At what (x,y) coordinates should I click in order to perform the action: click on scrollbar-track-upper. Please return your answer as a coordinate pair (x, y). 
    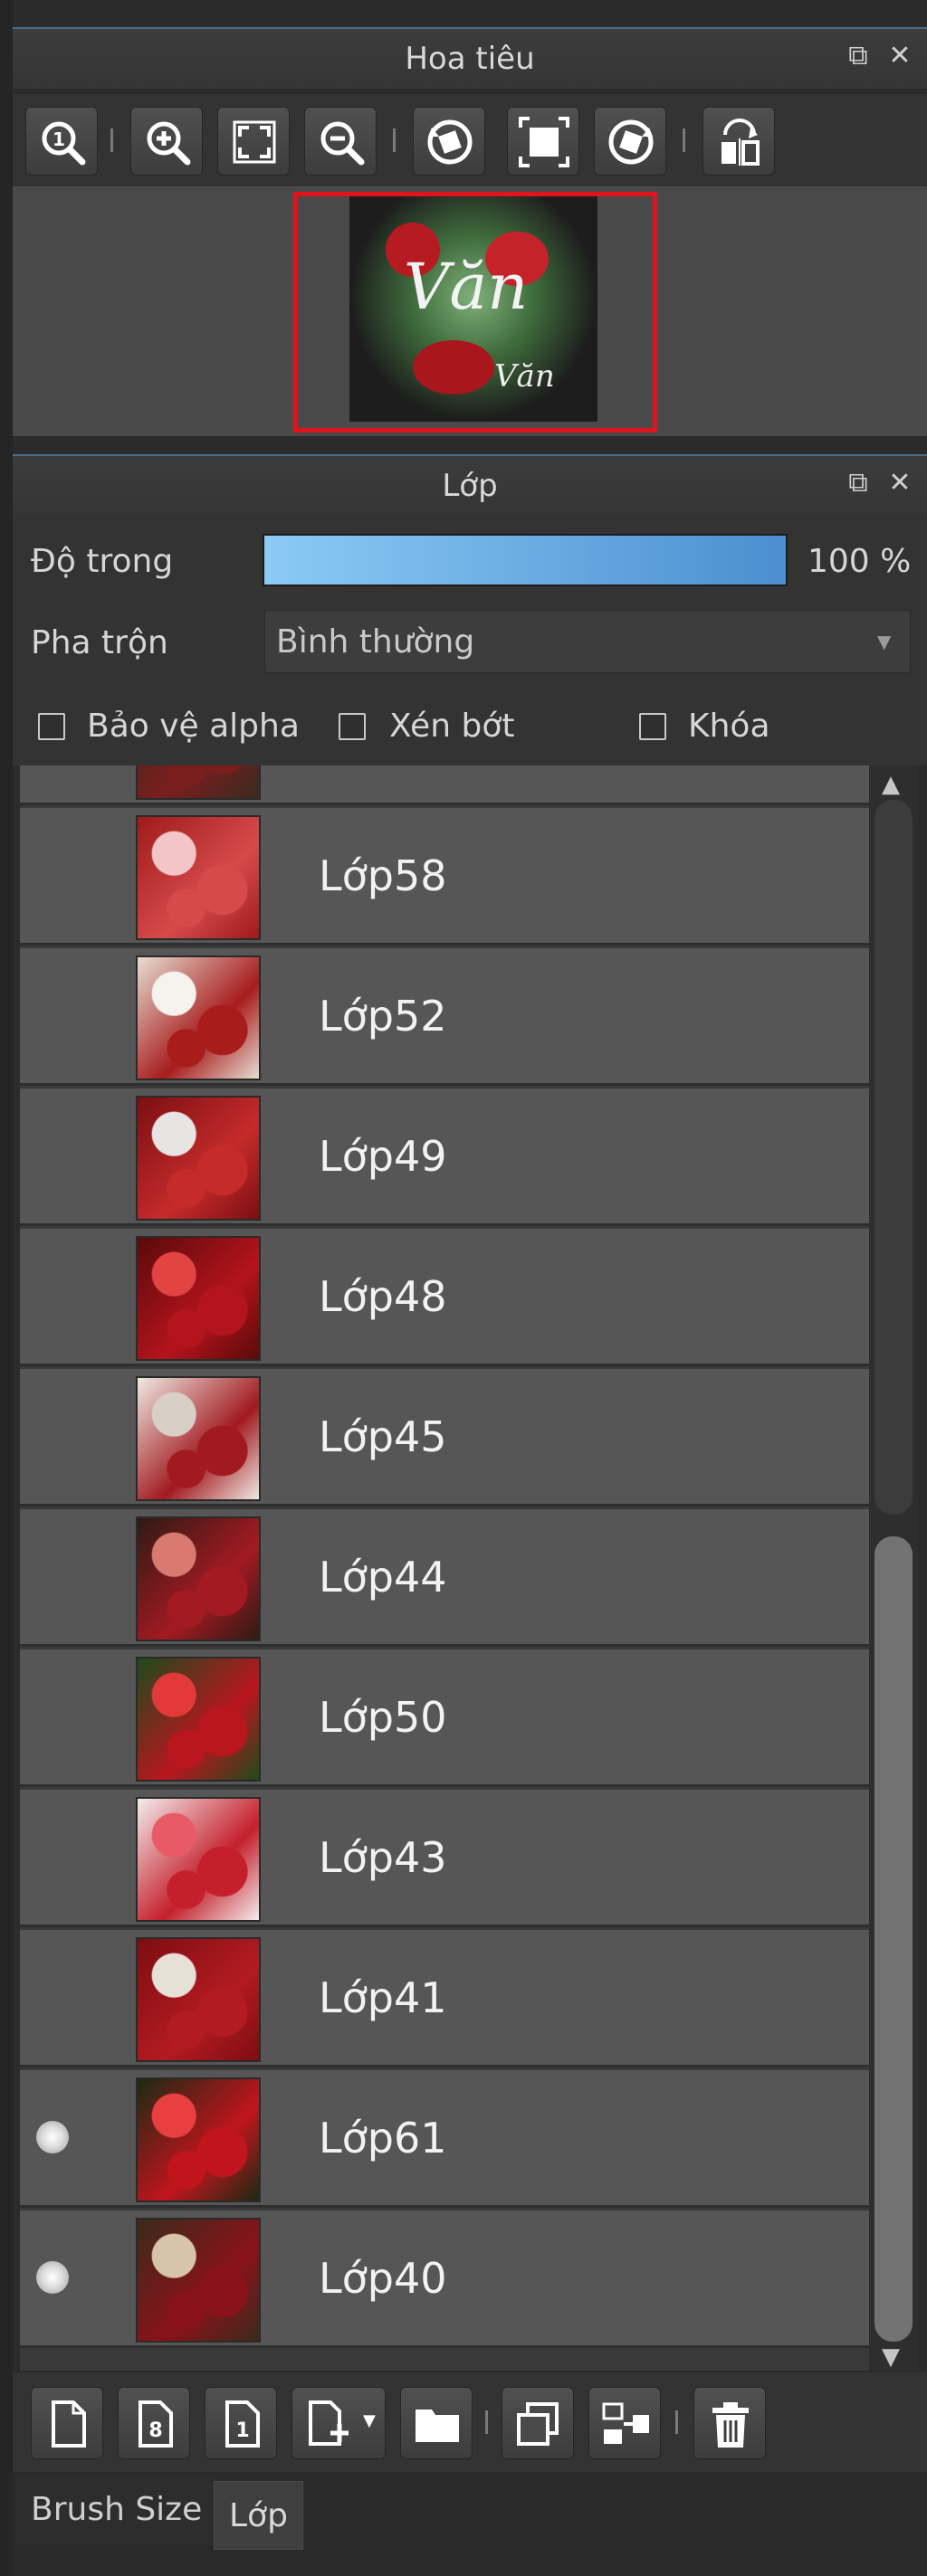
    Looking at the image, I should click on (893, 1157).